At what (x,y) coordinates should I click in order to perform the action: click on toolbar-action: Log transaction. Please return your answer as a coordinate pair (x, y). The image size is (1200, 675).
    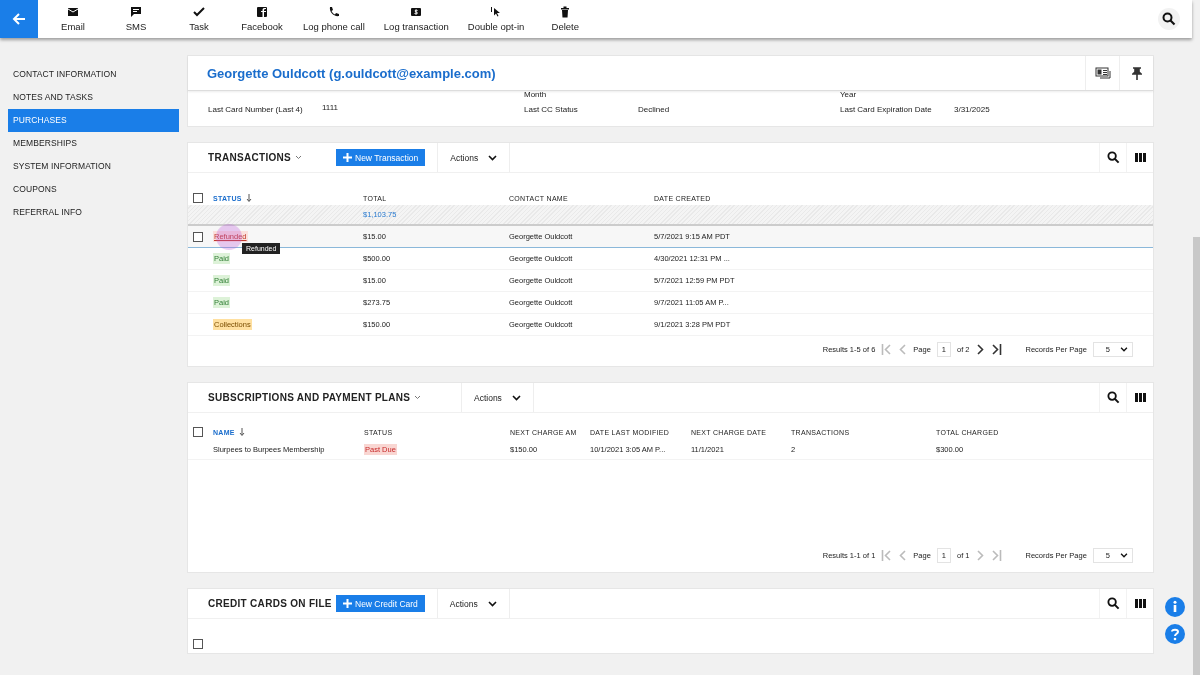
    Looking at the image, I should click on (416, 19).